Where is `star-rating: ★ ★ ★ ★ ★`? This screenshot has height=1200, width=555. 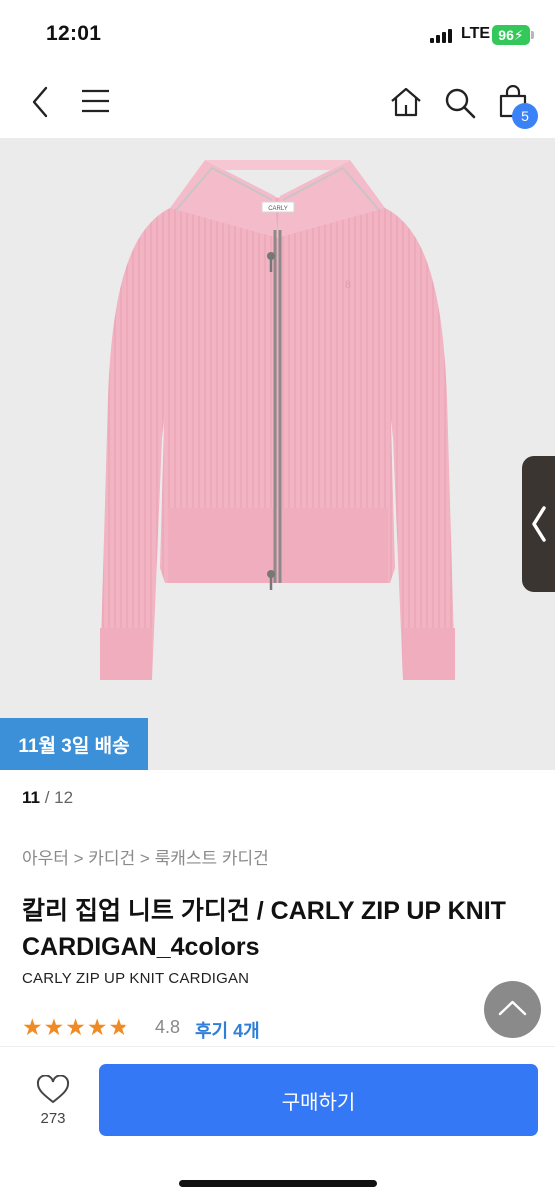
star-rating: ★ ★ ★ ★ ★ is located at coordinates (76, 1027).